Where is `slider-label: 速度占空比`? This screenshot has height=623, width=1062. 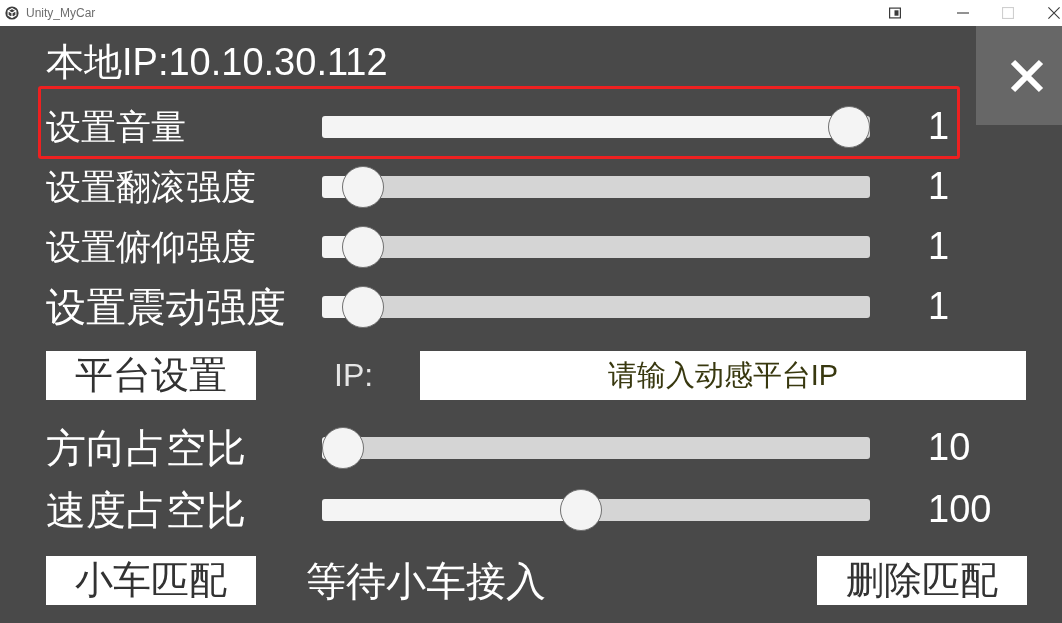 slider-label: 速度占空比 is located at coordinates (146, 510).